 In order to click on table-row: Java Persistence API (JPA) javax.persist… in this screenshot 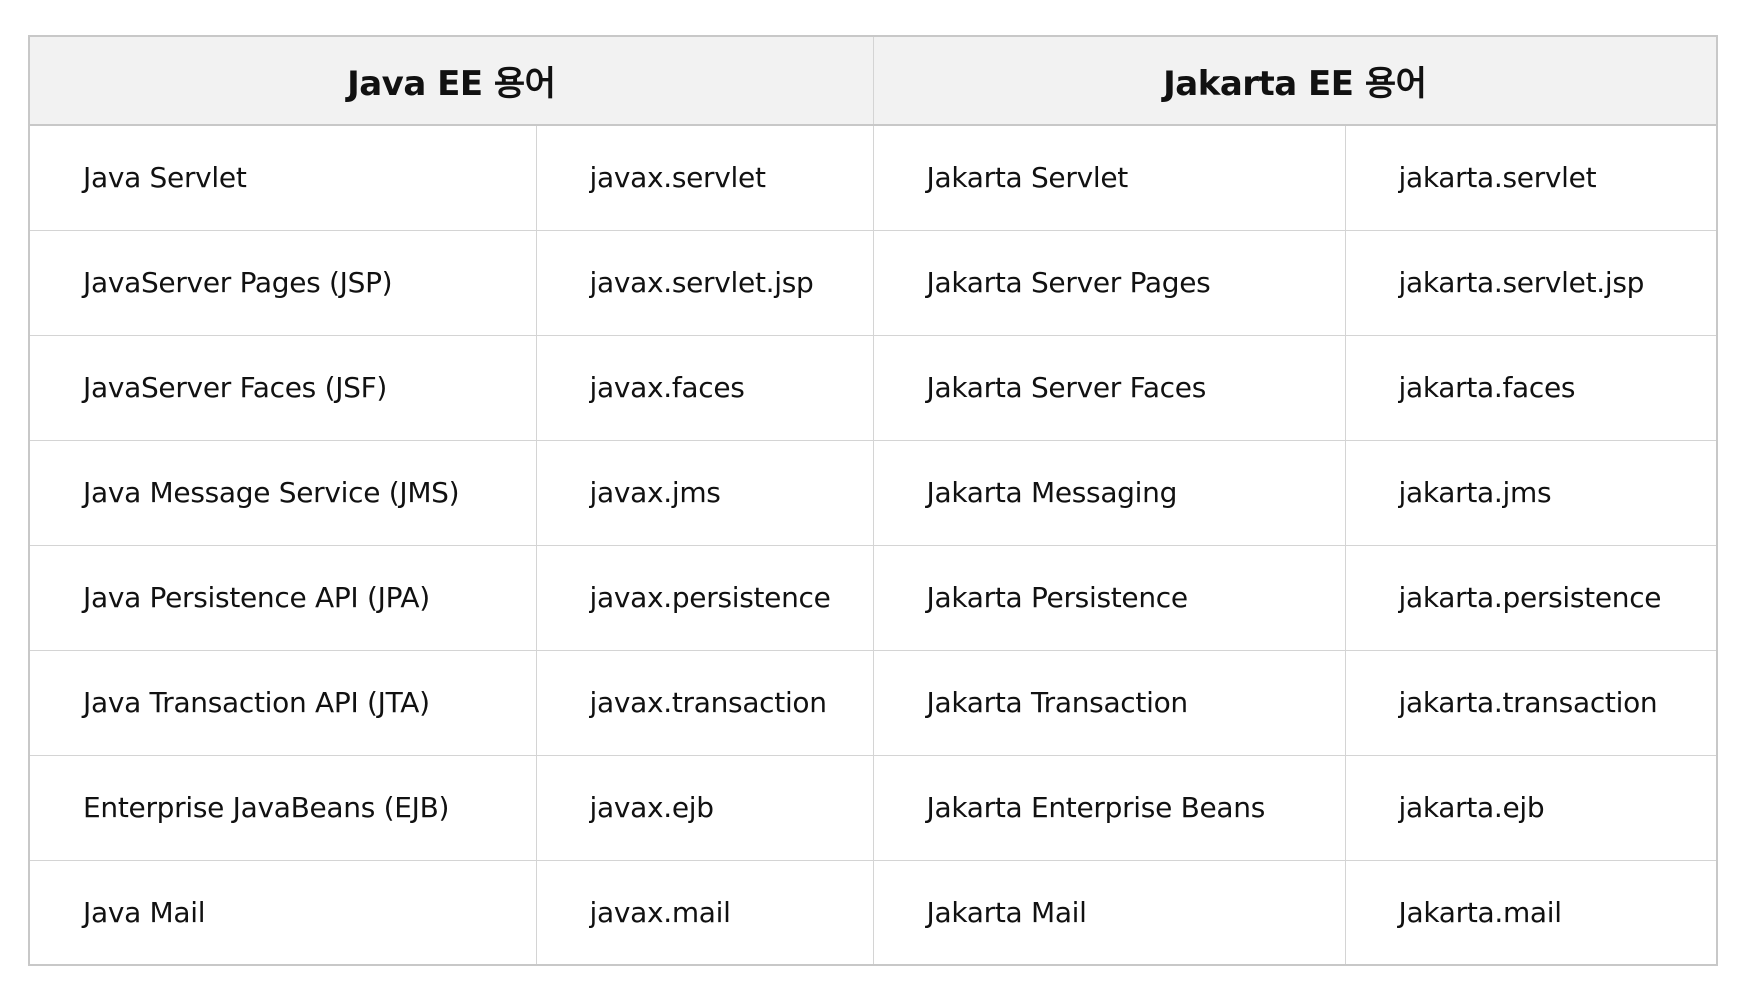, I will do `click(873, 597)`.